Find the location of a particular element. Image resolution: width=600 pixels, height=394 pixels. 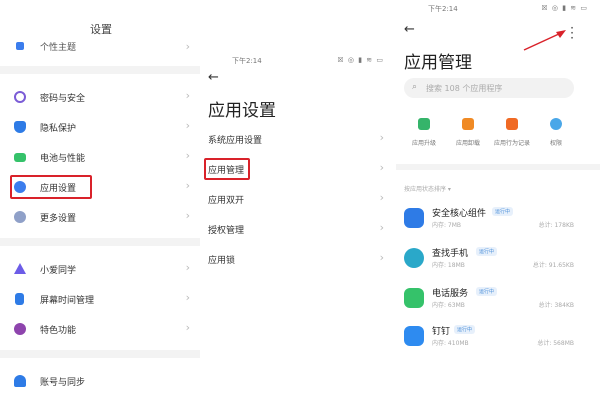

shortcut-label: 应用卸载 is located at coordinates (467, 143).